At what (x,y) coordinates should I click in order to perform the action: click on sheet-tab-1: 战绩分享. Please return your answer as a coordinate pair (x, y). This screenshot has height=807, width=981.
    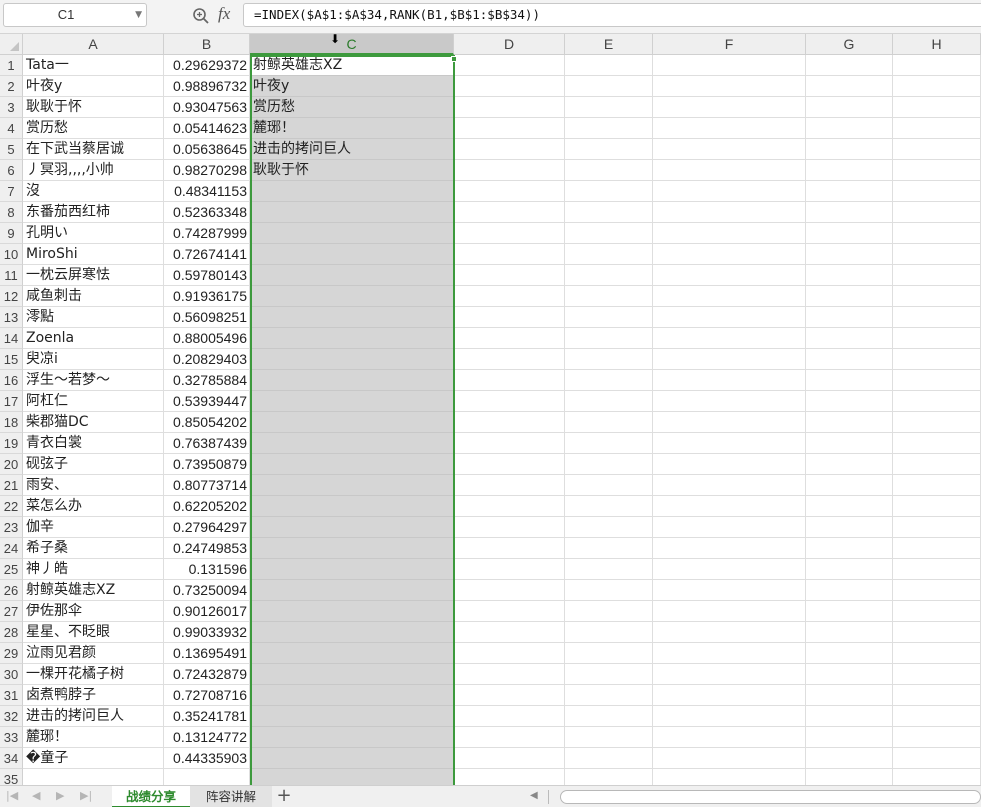
    Looking at the image, I should click on (151, 796).